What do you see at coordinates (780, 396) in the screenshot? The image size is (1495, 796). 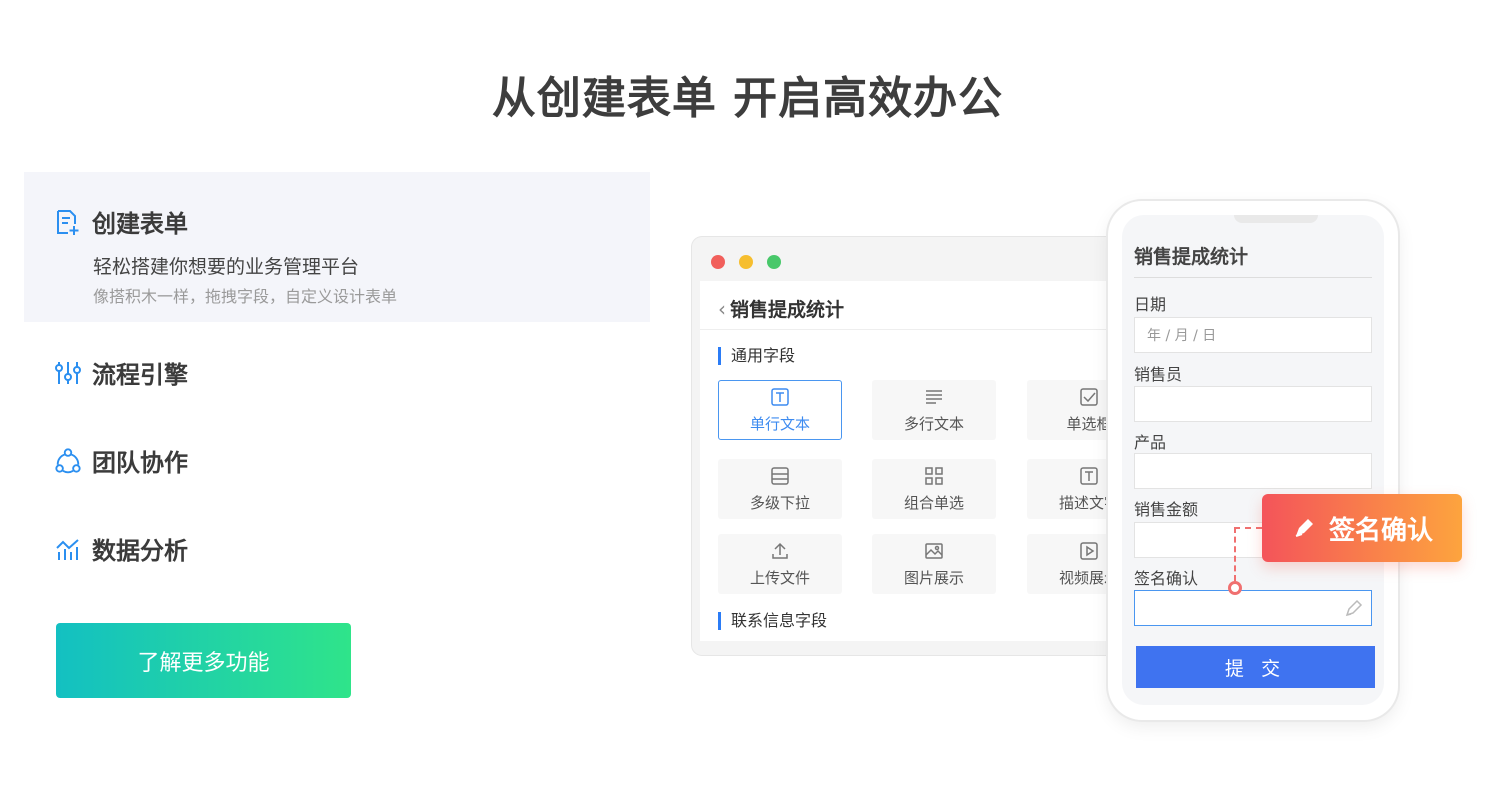 I see `text-field-icon` at bounding box center [780, 396].